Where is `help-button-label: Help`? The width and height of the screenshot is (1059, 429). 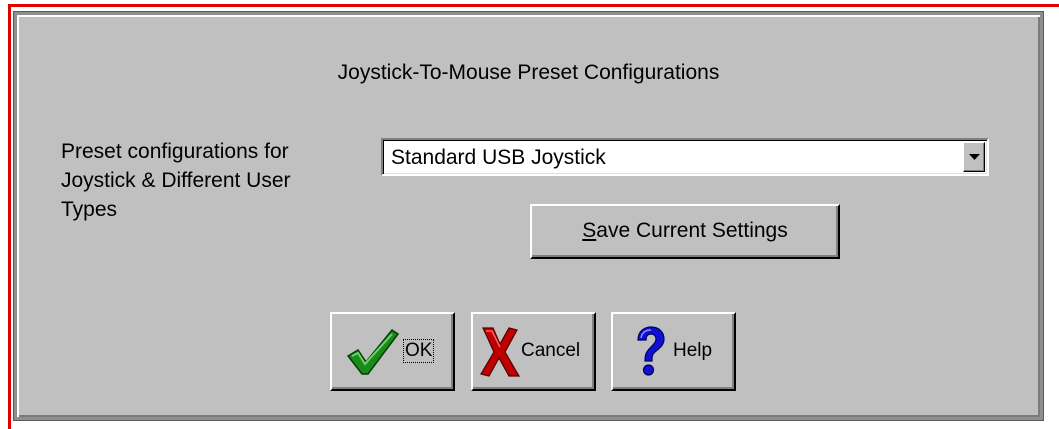
help-button-label: Help is located at coordinates (693, 350).